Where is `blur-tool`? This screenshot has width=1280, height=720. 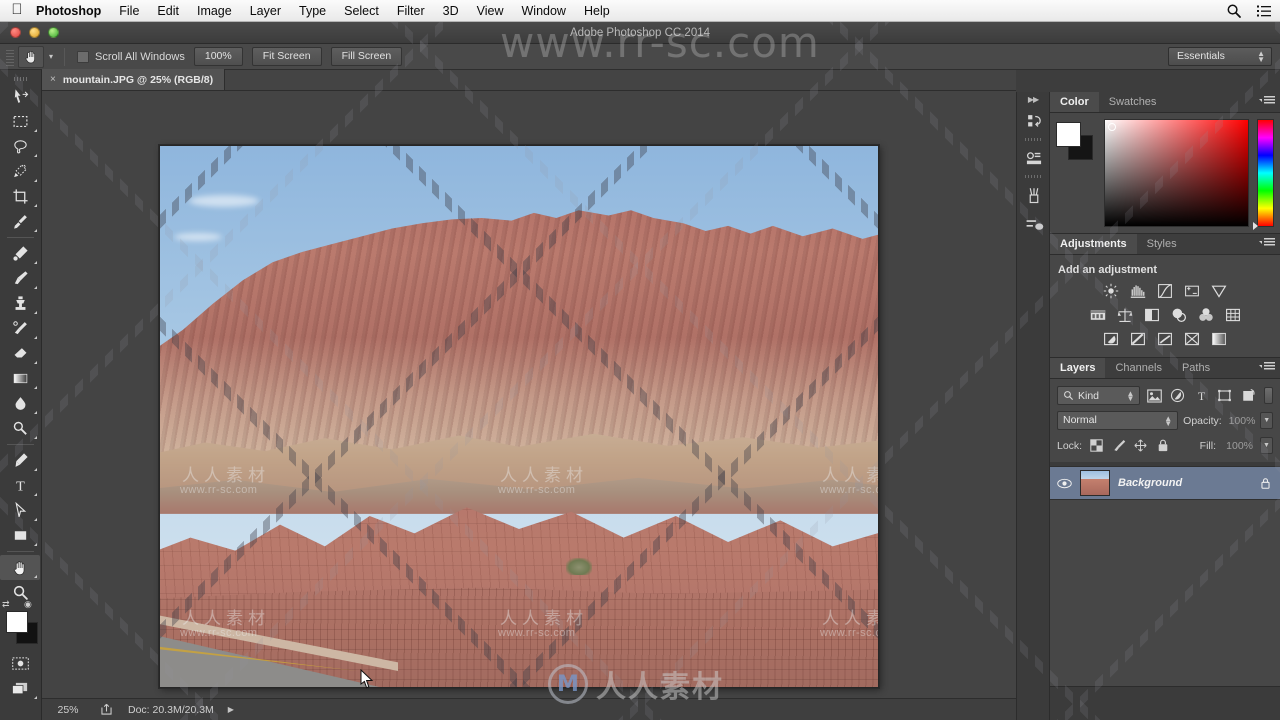
blur-tool is located at coordinates (20, 403).